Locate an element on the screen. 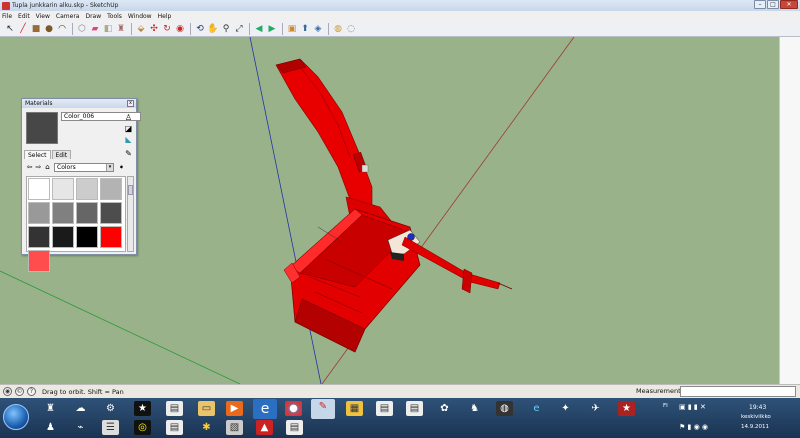 This screenshot has width=800, height=438. clock-time: 19:43 is located at coordinates (757, 407).